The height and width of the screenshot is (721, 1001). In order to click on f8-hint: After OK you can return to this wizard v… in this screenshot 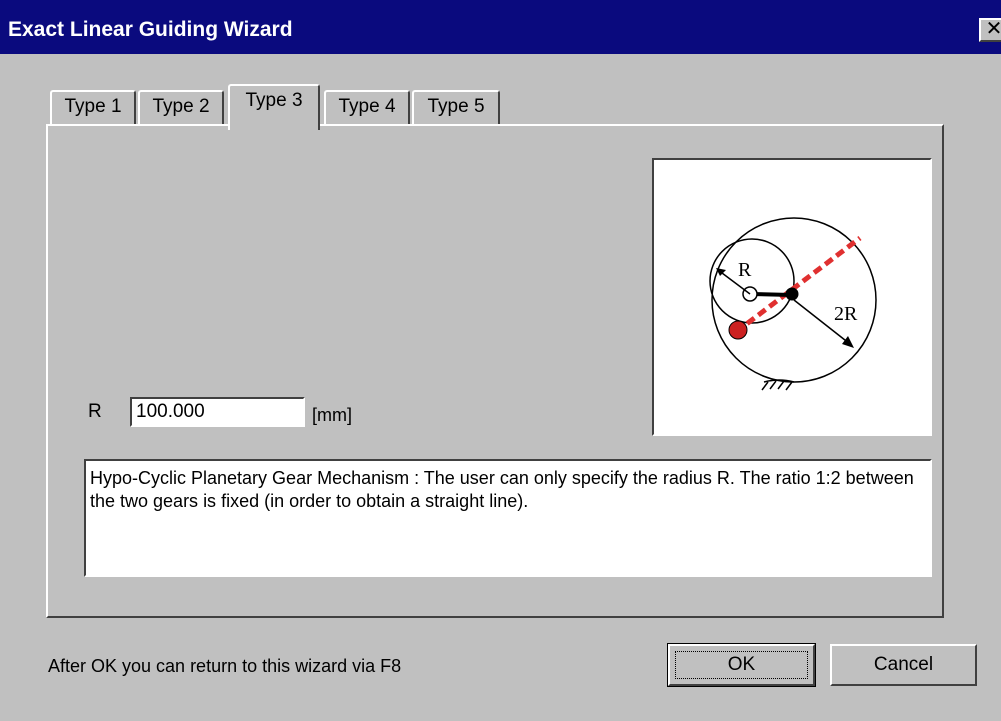, I will do `click(225, 666)`.